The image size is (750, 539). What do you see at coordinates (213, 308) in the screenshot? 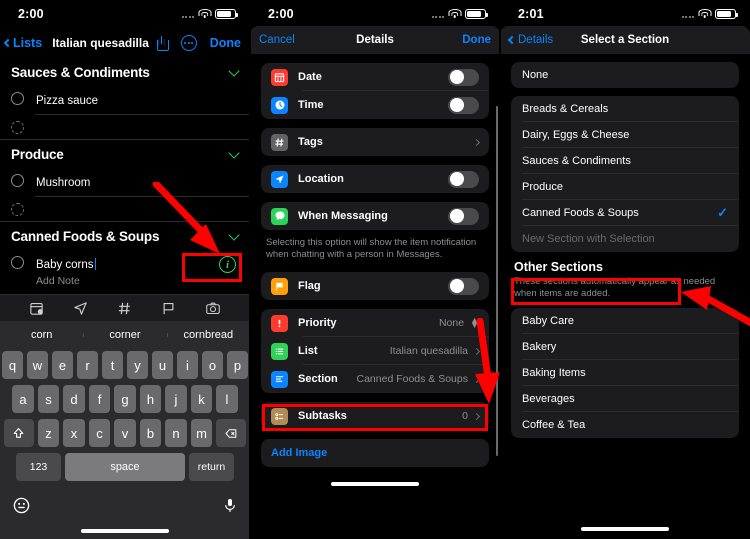
I see `camera-icon` at bounding box center [213, 308].